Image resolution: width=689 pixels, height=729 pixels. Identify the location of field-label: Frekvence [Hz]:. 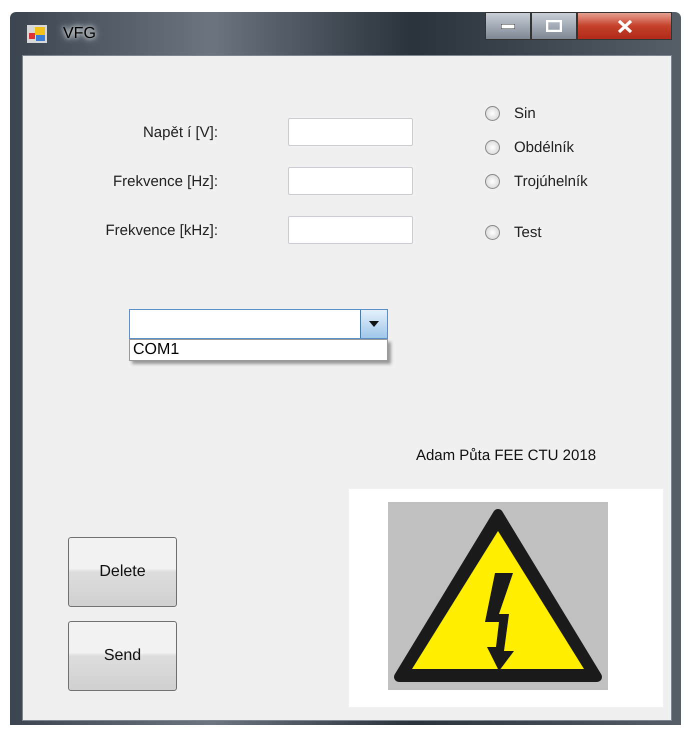
(165, 181).